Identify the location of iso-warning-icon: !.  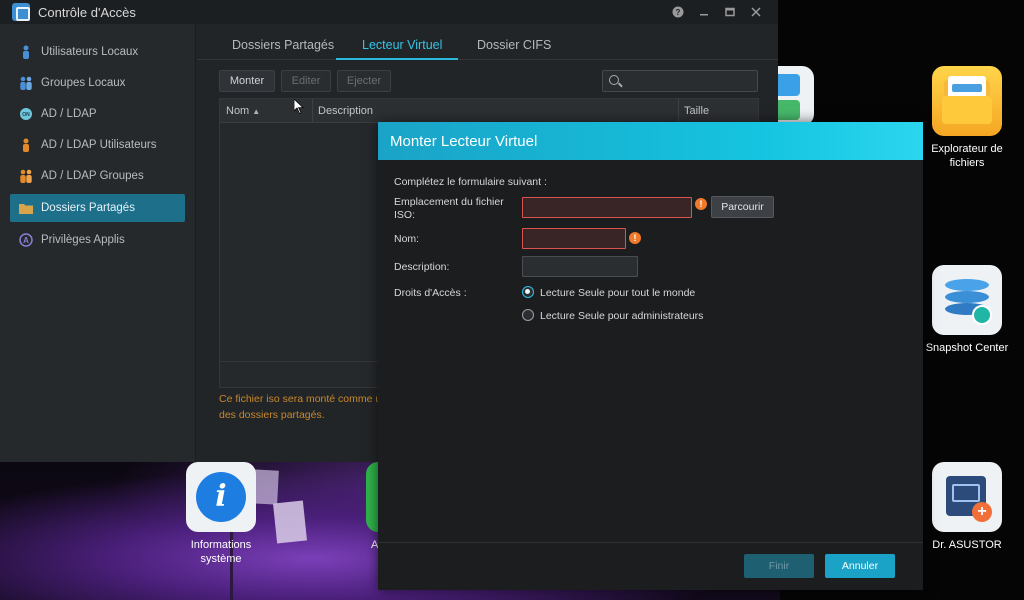
(701, 204).